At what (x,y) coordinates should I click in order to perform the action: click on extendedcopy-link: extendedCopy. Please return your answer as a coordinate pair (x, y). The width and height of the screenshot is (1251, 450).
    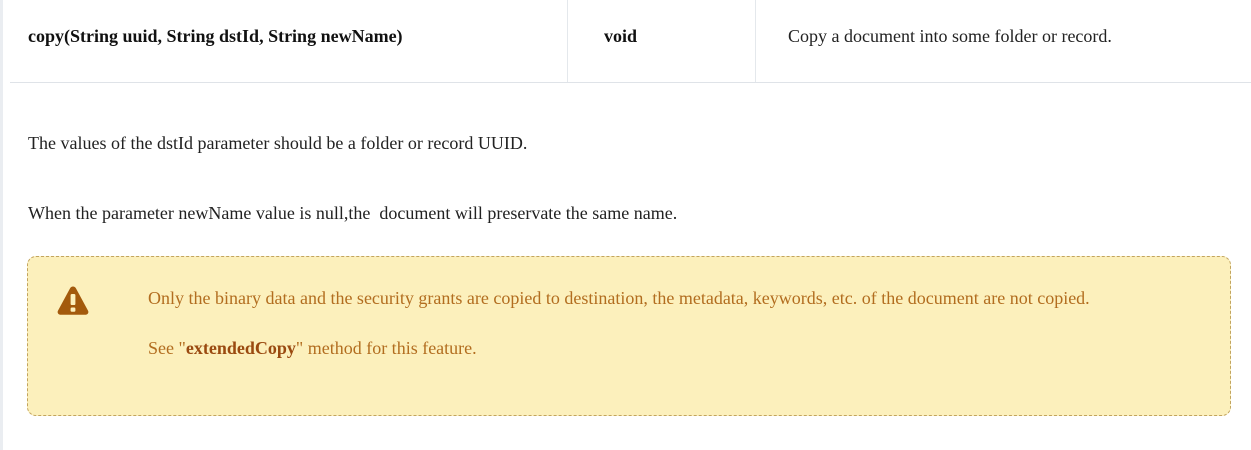
    Looking at the image, I should click on (241, 348).